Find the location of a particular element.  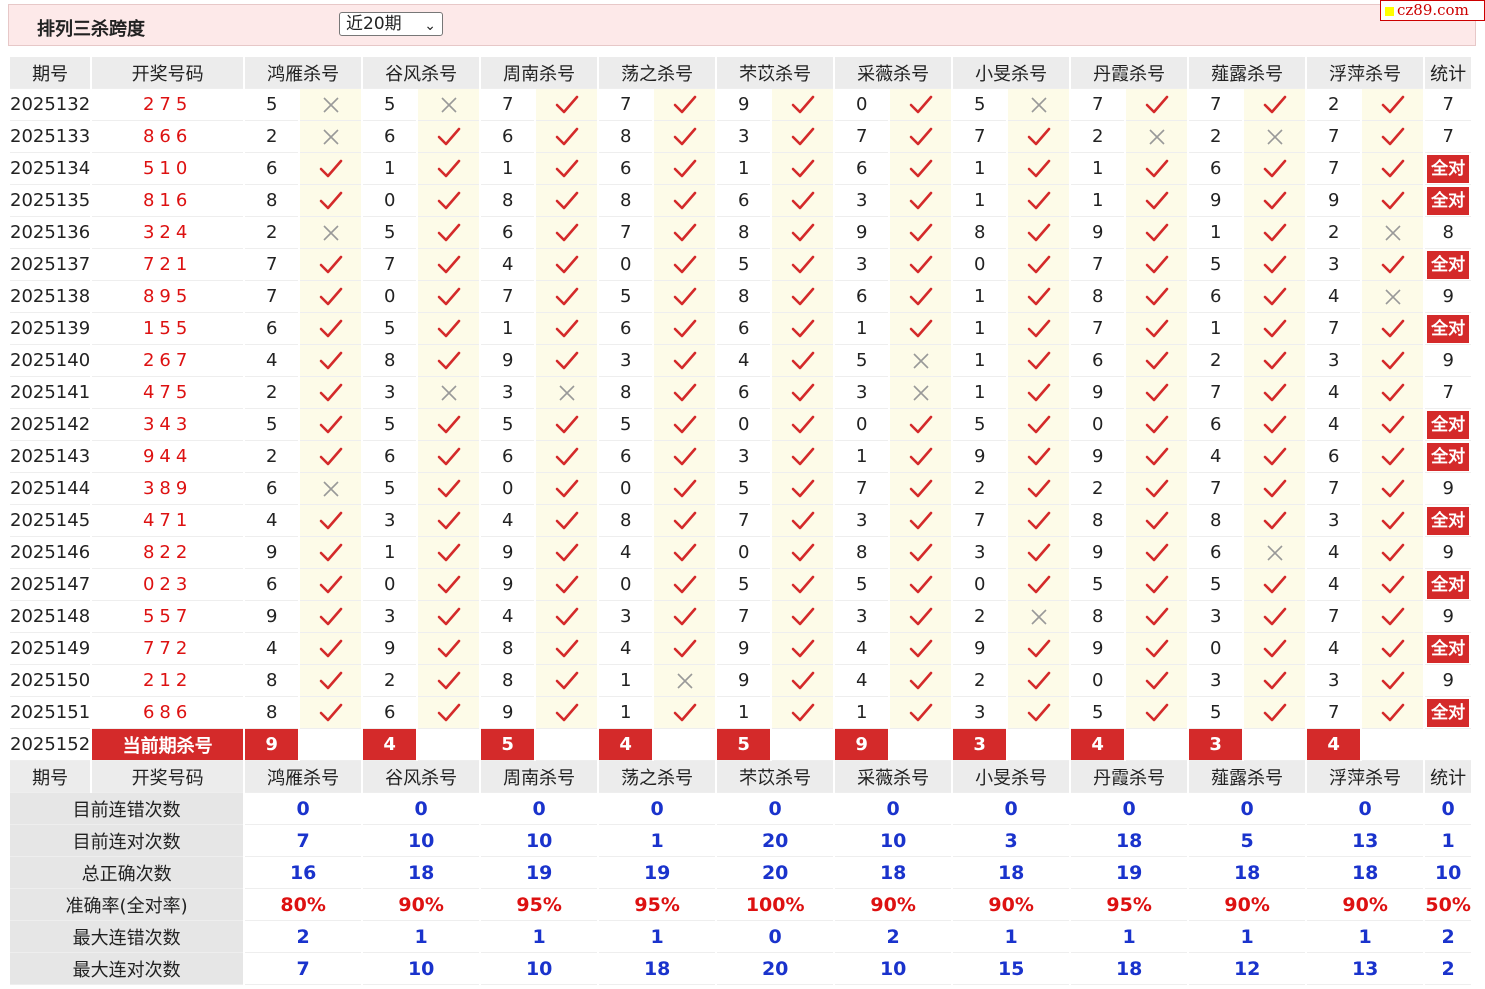

summary-value: 10 is located at coordinates (539, 841).